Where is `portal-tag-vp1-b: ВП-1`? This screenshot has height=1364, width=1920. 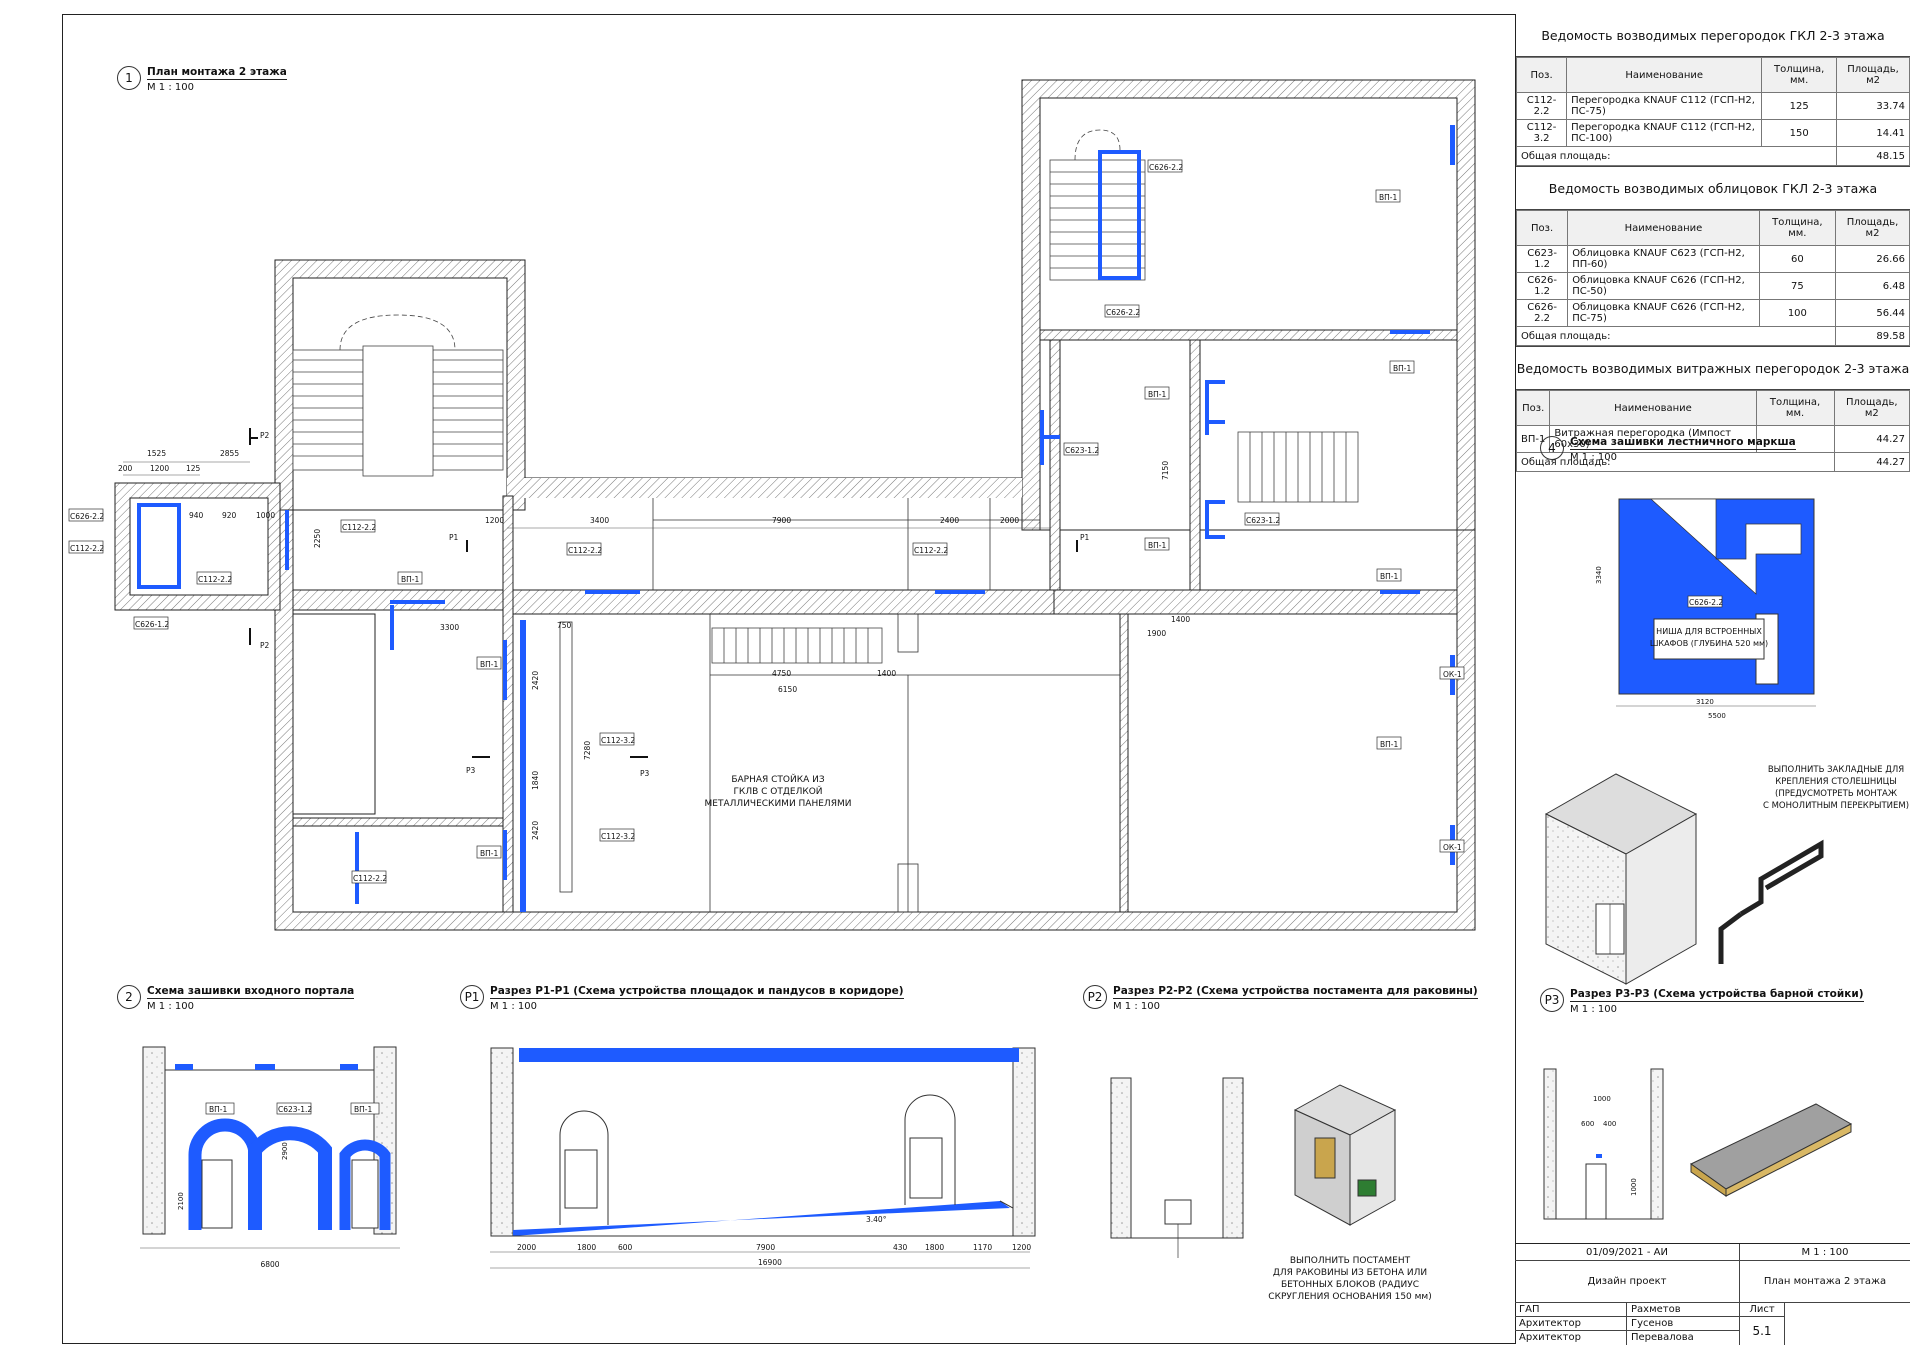 portal-tag-vp1-b: ВП-1 is located at coordinates (363, 1109).